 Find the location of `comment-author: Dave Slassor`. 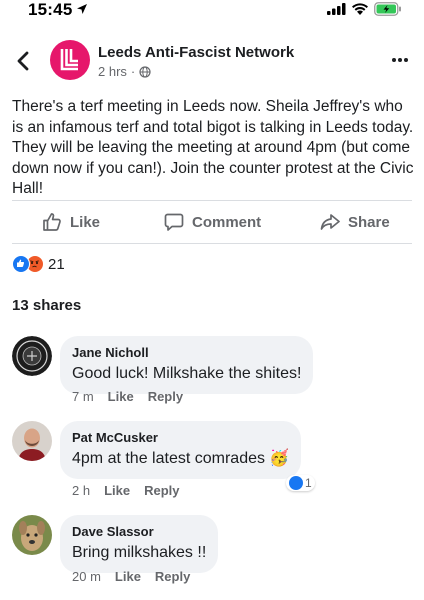

comment-author: Dave Slassor is located at coordinates (139, 531).